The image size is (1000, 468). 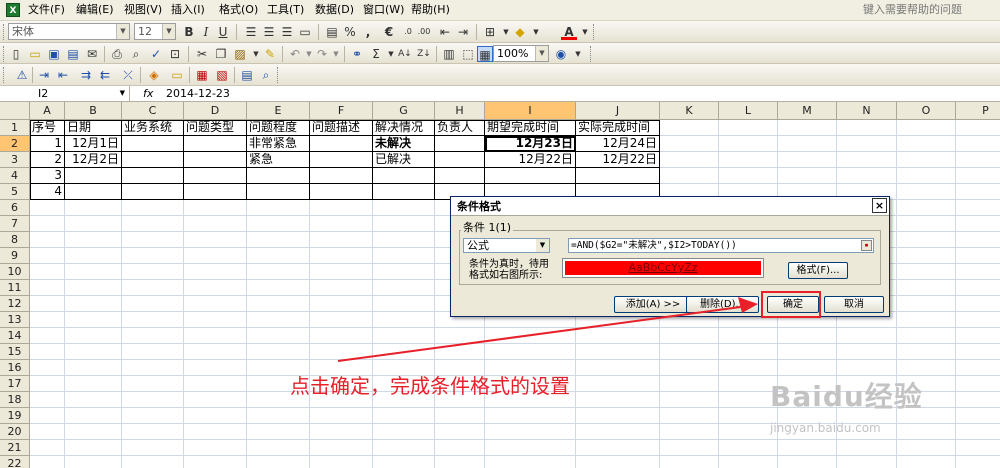 What do you see at coordinates (93, 448) in the screenshot?
I see `cell-b21` at bounding box center [93, 448].